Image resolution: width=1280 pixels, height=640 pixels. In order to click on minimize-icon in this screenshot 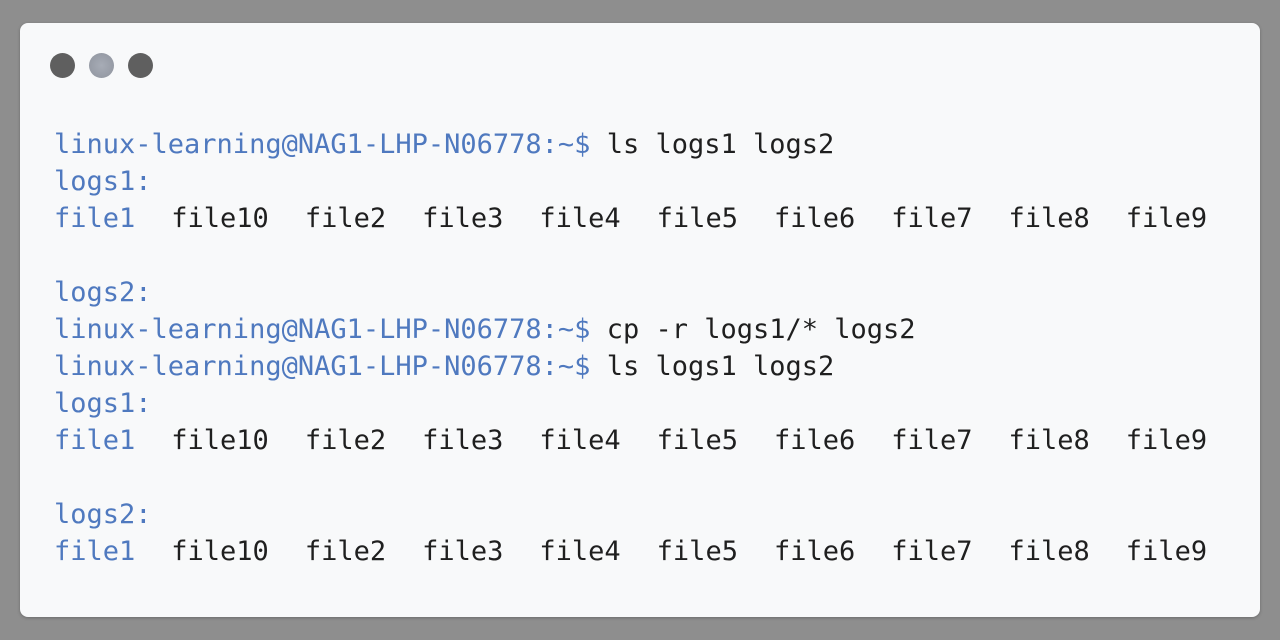, I will do `click(101, 65)`.